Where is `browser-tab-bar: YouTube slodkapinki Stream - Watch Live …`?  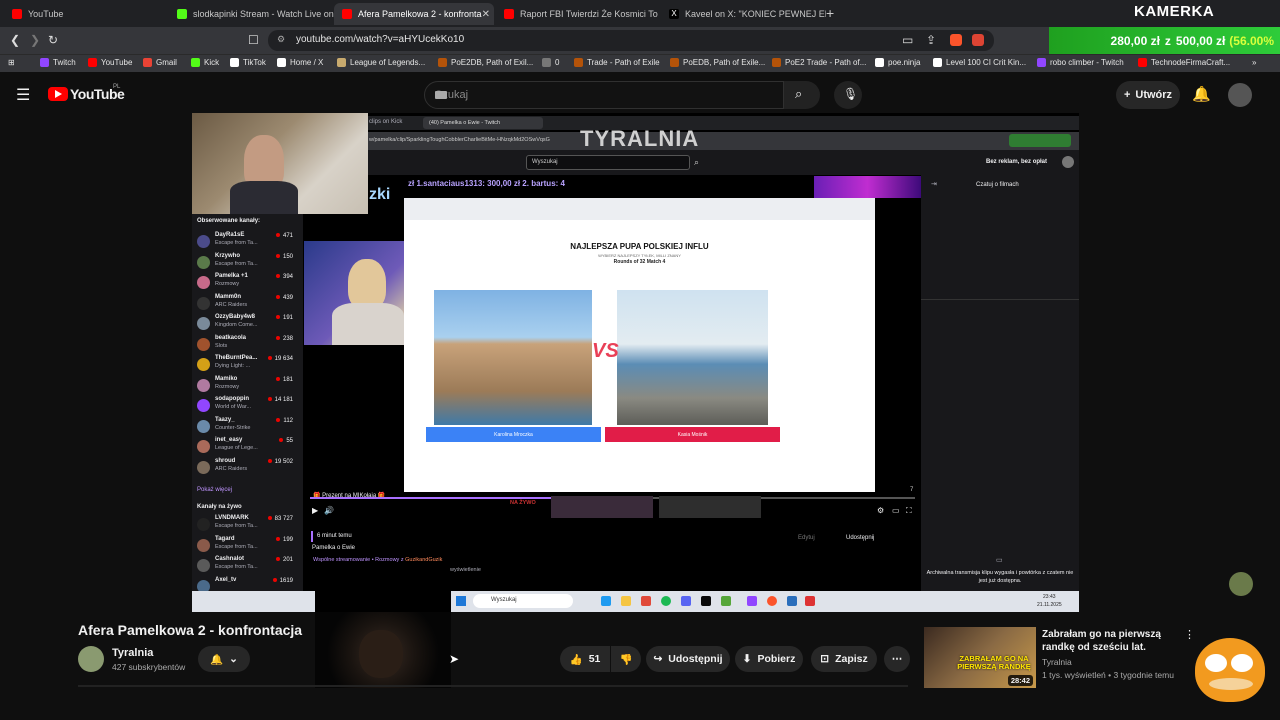
browser-tab-bar: YouTube slodkapinki Stream - Watch Live … is located at coordinates (640, 13).